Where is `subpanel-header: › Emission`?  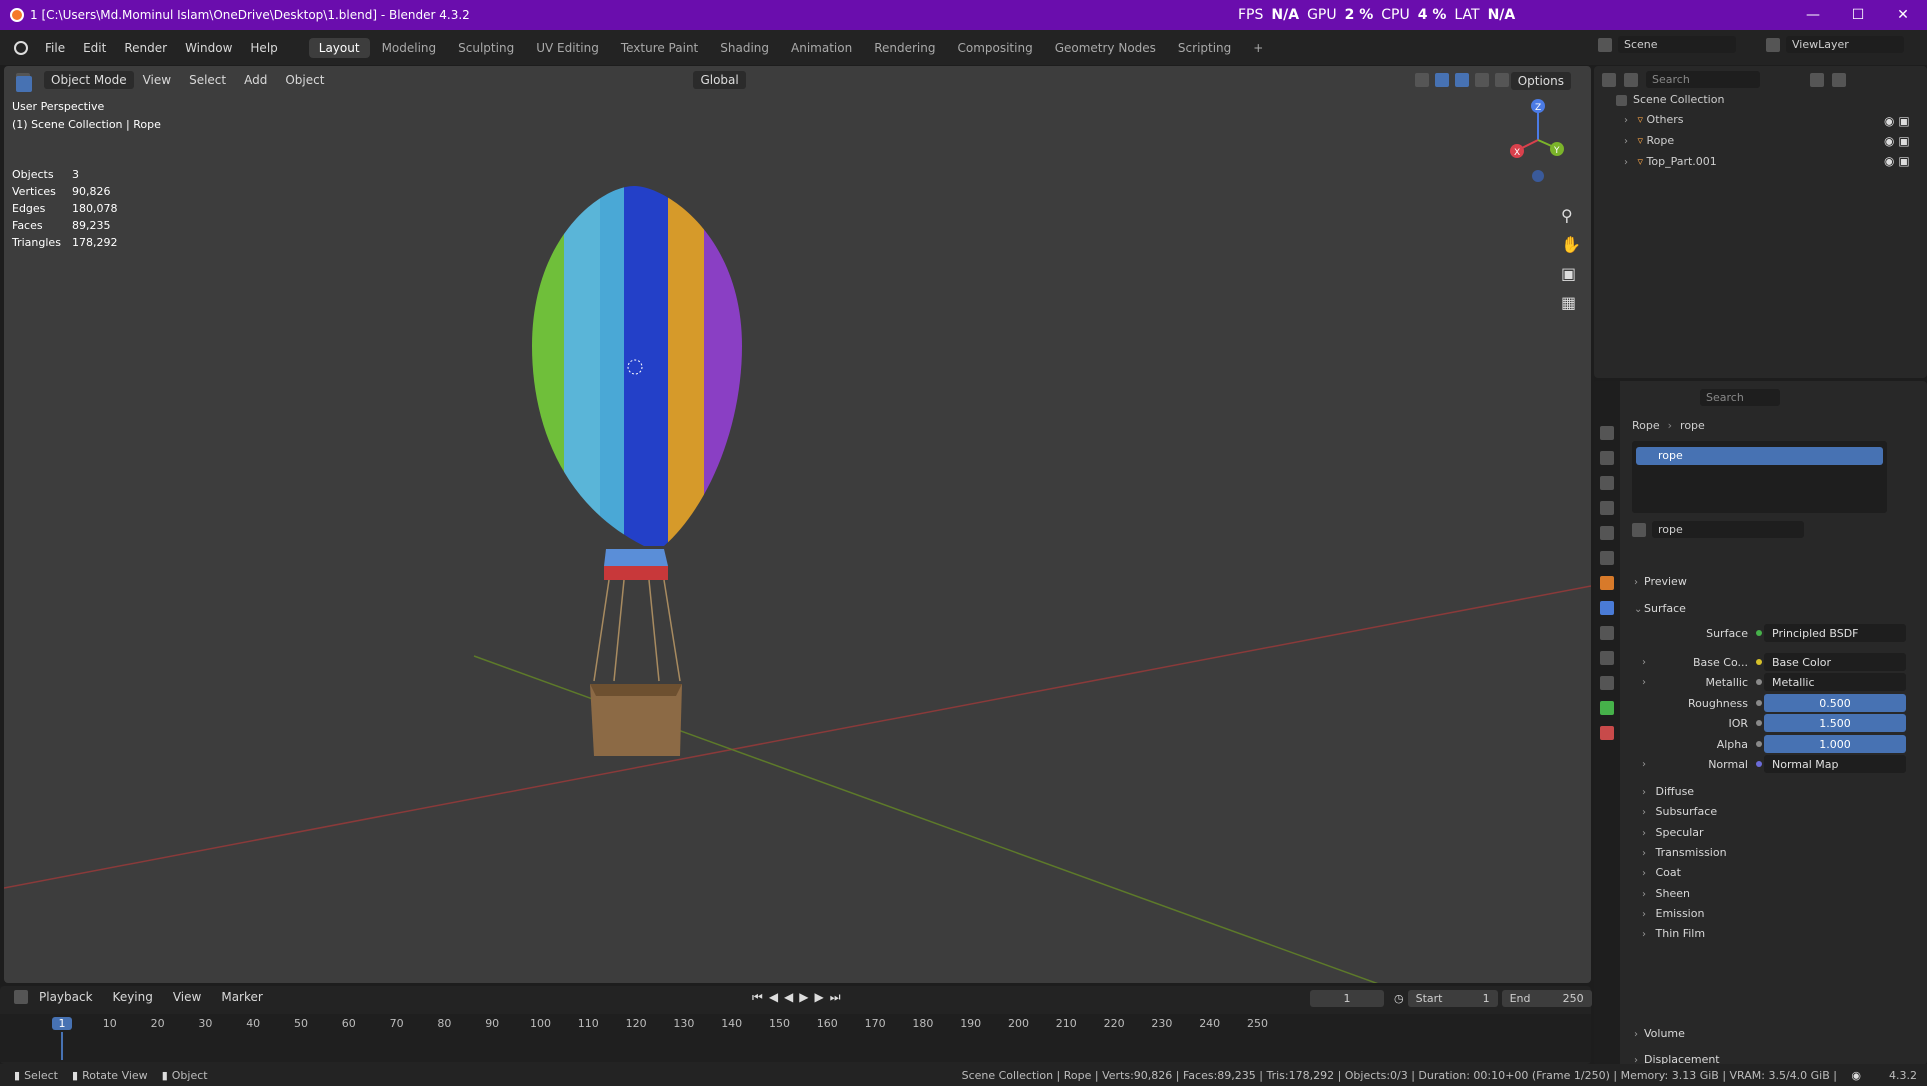 subpanel-header: › Emission is located at coordinates (1673, 913).